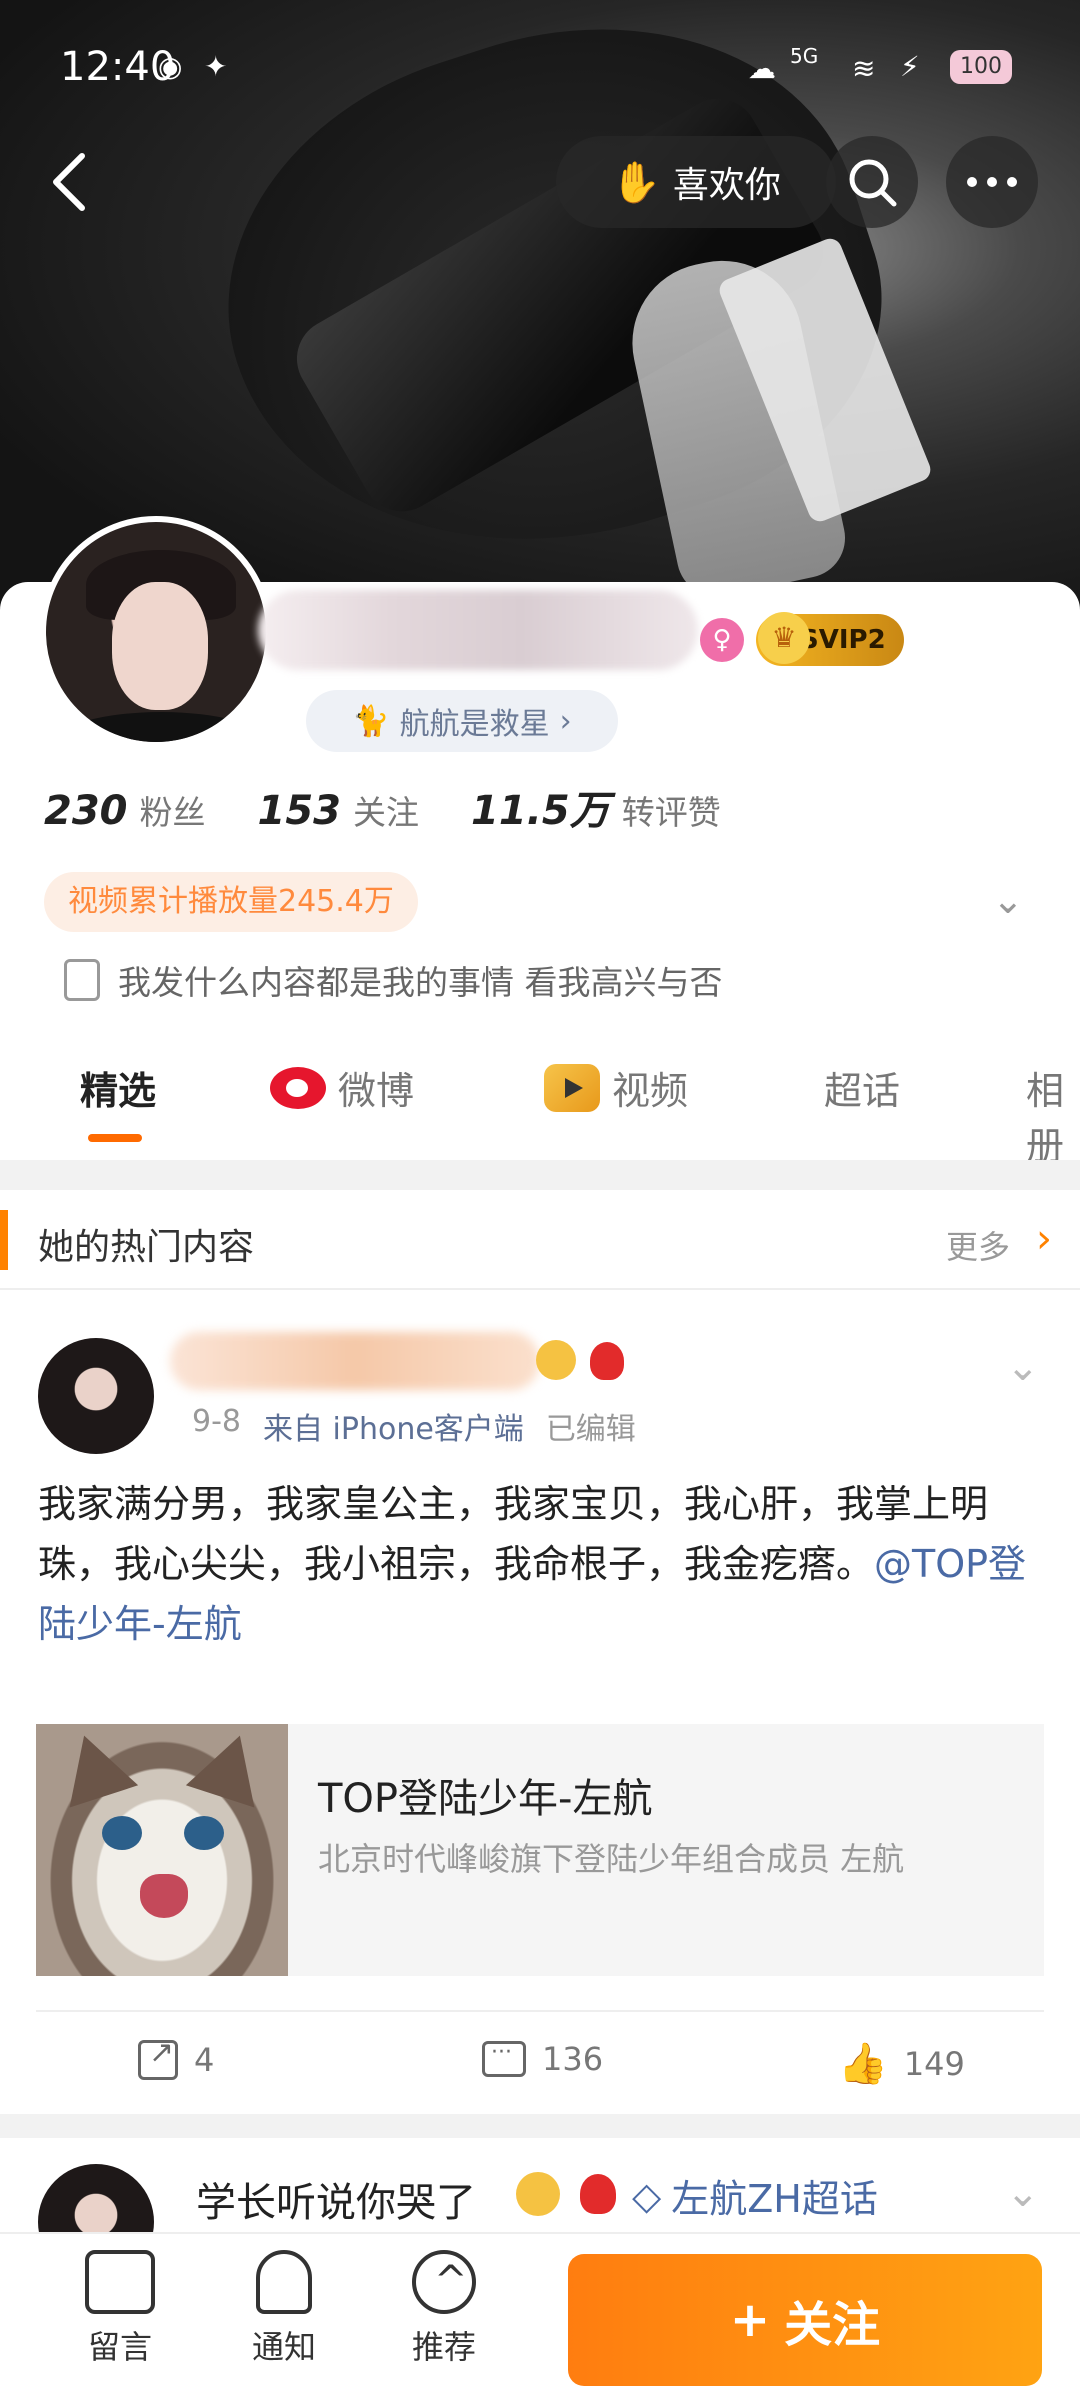  I want to click on repost-count: 4, so click(204, 2060).